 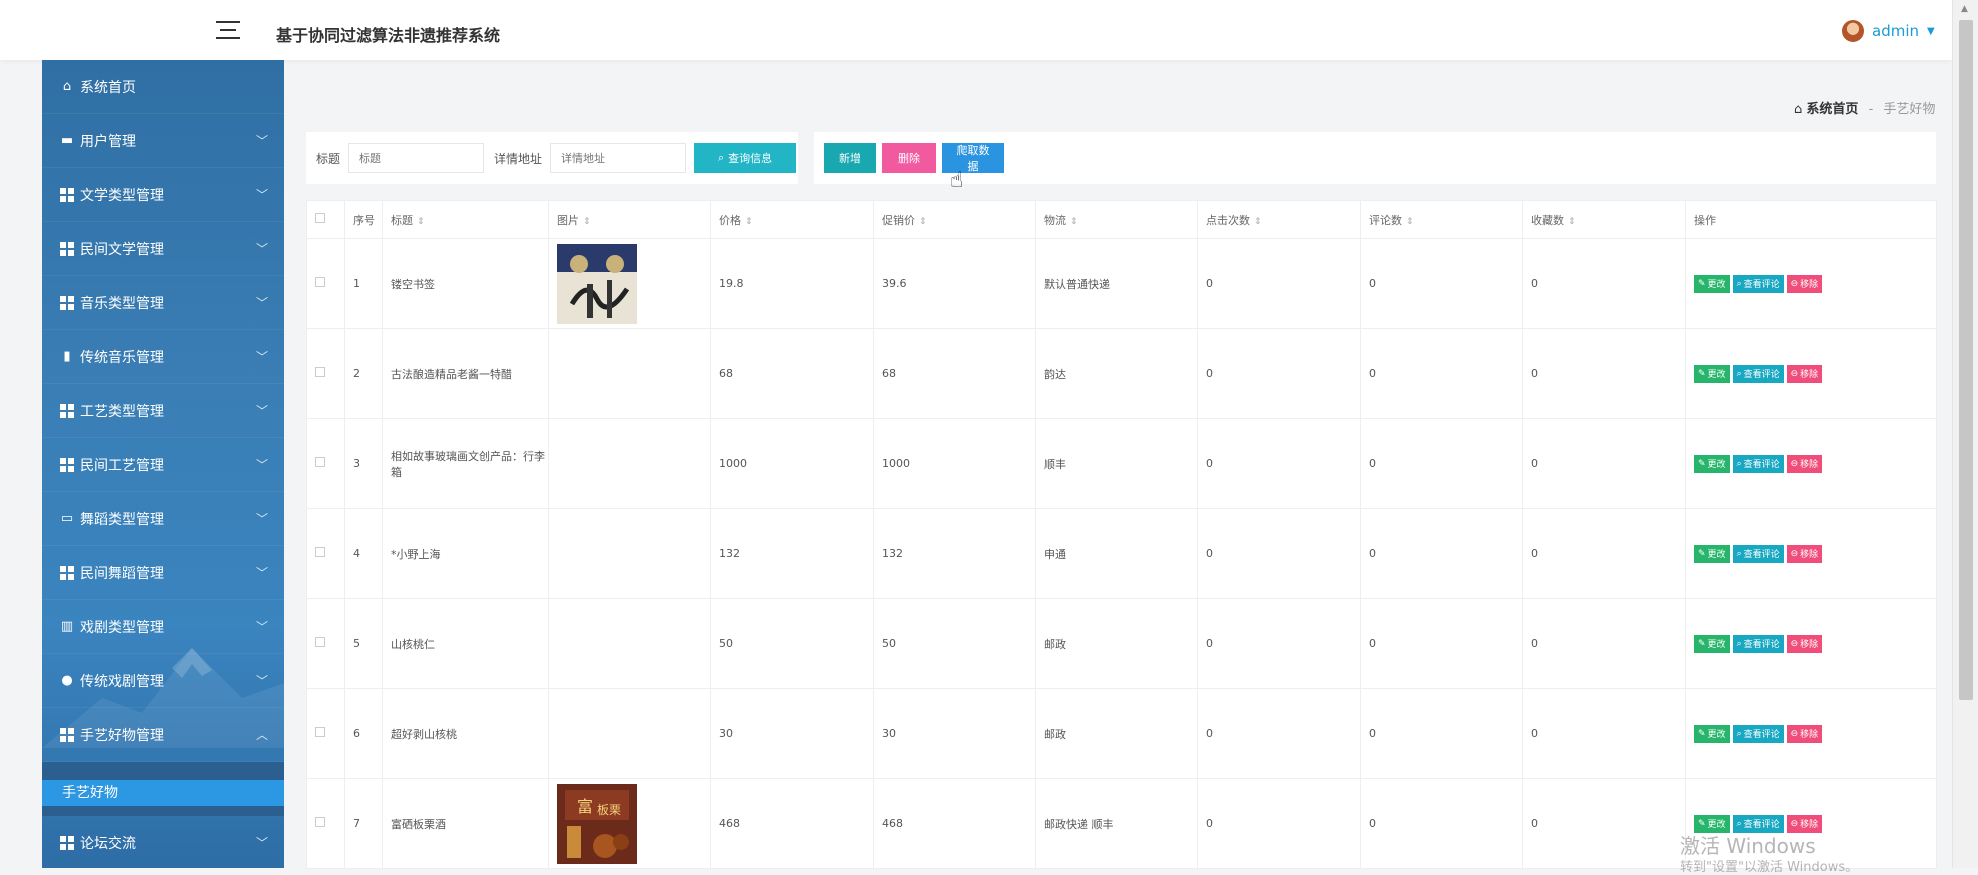 What do you see at coordinates (954, 553) in the screenshot?
I see `row-sale-price: 132` at bounding box center [954, 553].